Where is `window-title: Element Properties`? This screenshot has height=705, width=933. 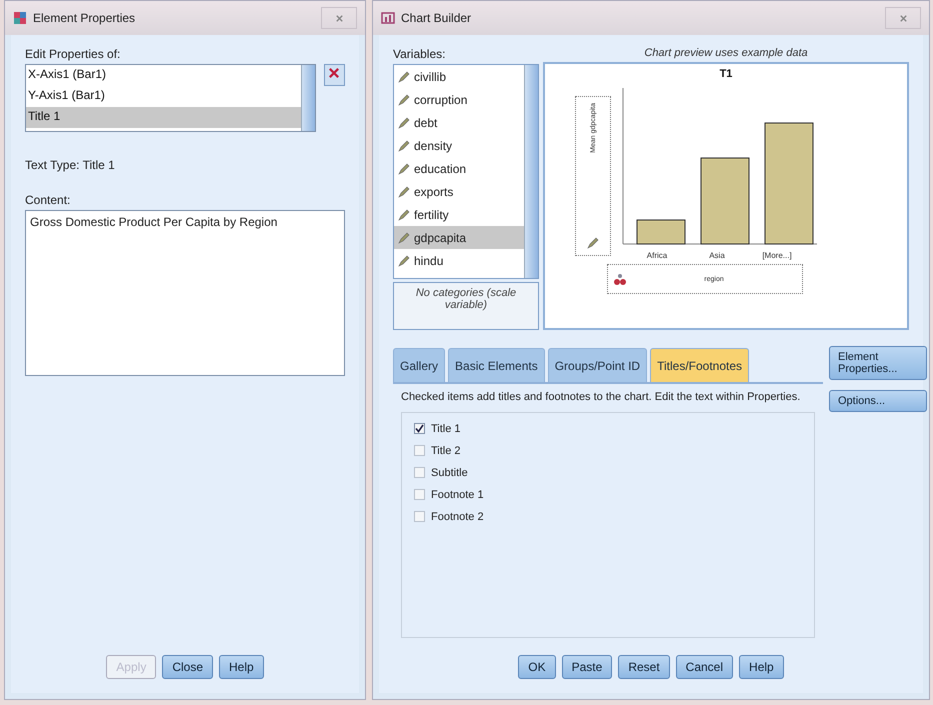
window-title: Element Properties is located at coordinates (84, 18).